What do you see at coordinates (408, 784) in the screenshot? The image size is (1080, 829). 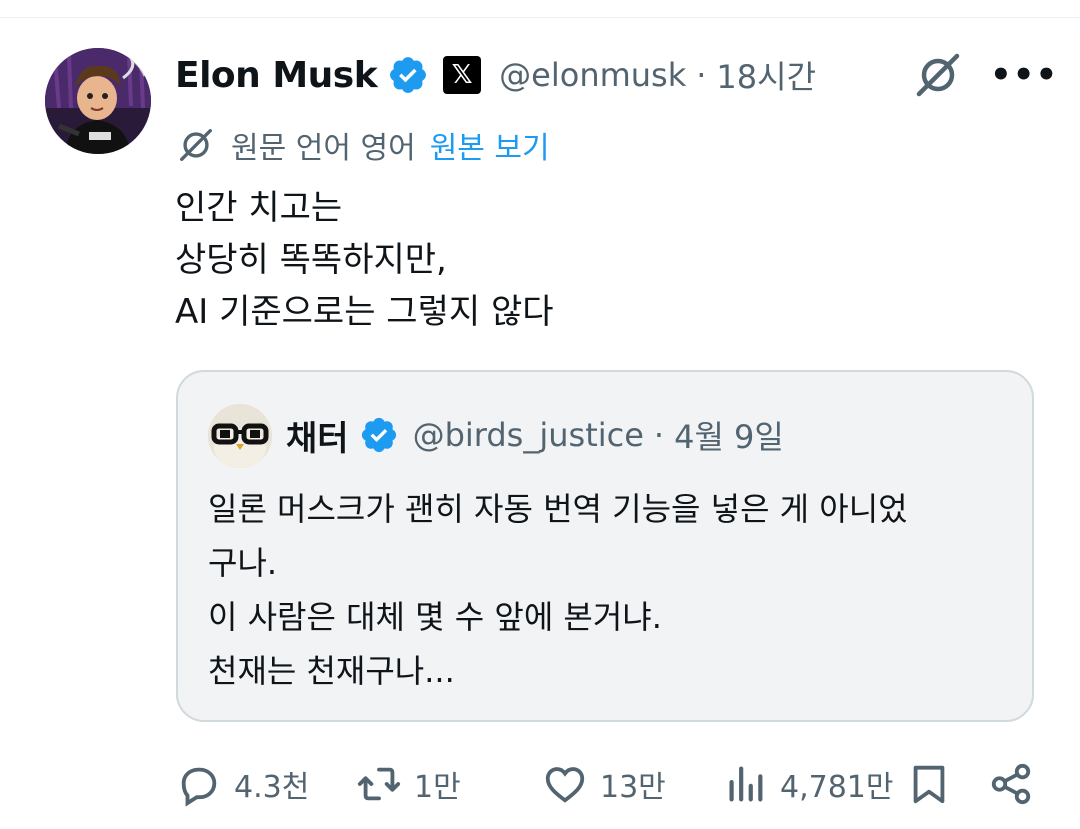 I see `repost-button: 1만` at bounding box center [408, 784].